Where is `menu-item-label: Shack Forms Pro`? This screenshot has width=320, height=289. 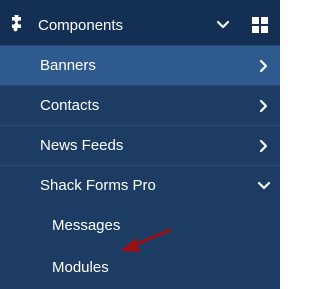
menu-item-label: Shack Forms Pro is located at coordinates (98, 185).